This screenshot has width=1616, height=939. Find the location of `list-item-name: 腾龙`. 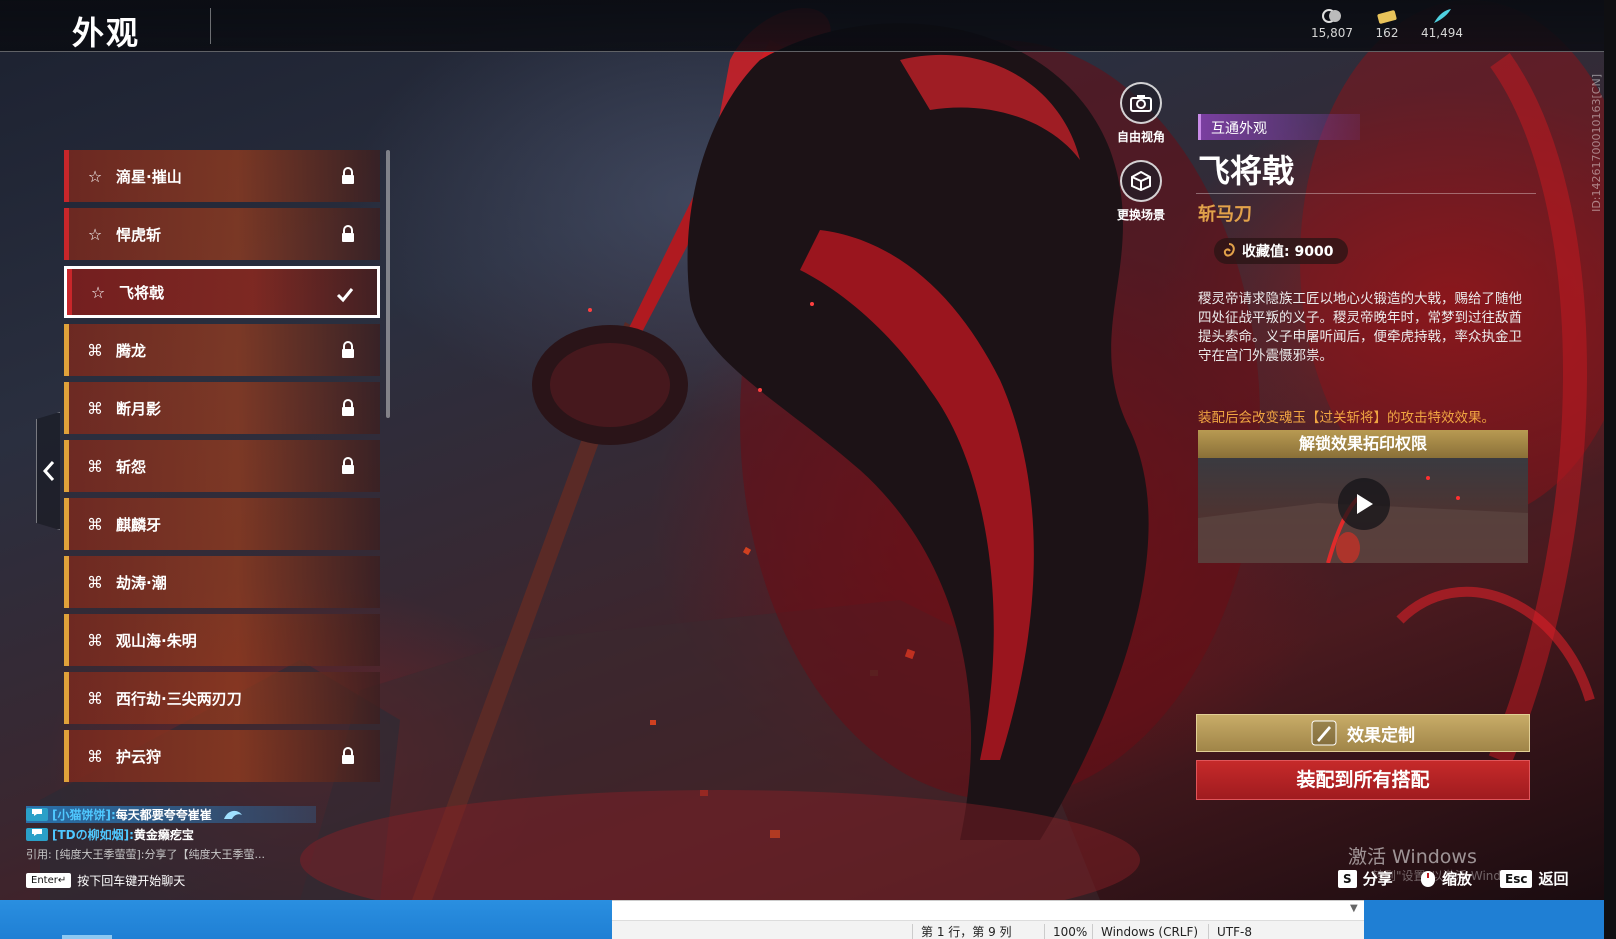

list-item-name: 腾龙 is located at coordinates (131, 350).